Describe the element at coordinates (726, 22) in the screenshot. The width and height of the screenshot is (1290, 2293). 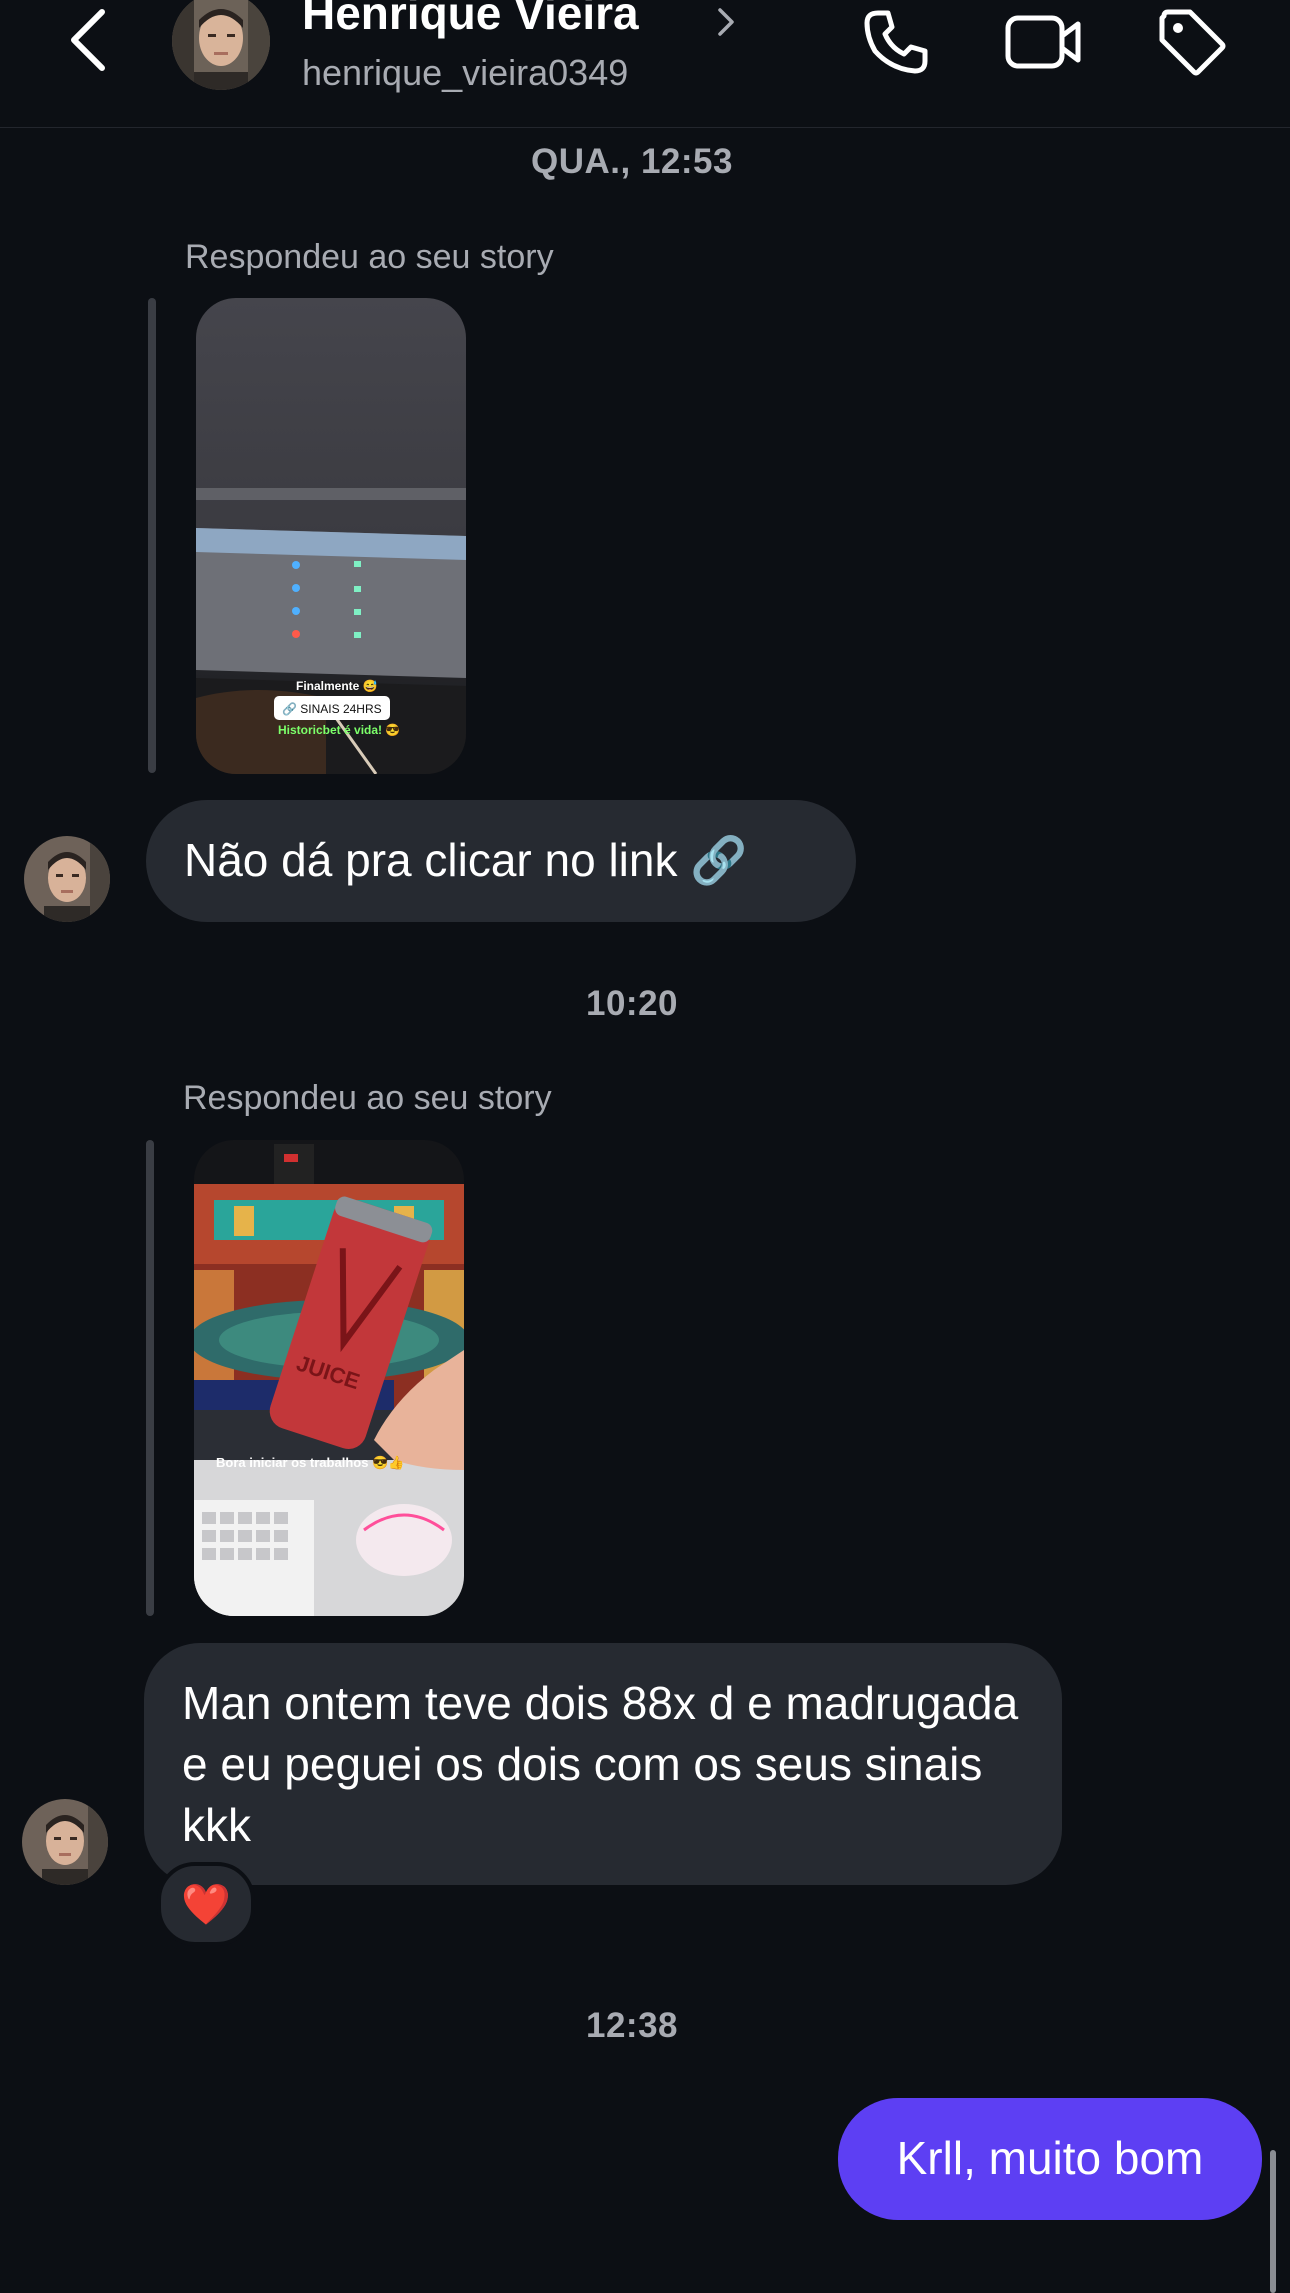
I see `chevron-right-icon` at that location.